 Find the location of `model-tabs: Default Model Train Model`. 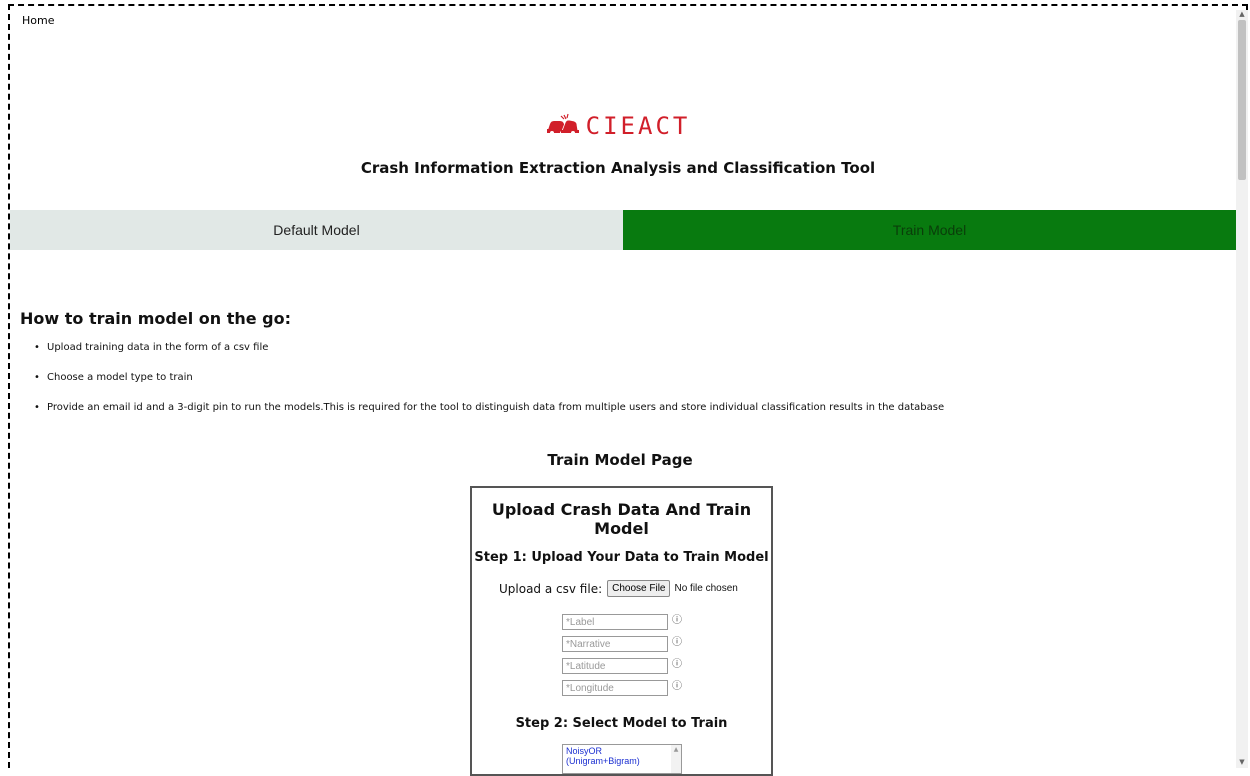

model-tabs: Default Model Train Model is located at coordinates (623, 230).